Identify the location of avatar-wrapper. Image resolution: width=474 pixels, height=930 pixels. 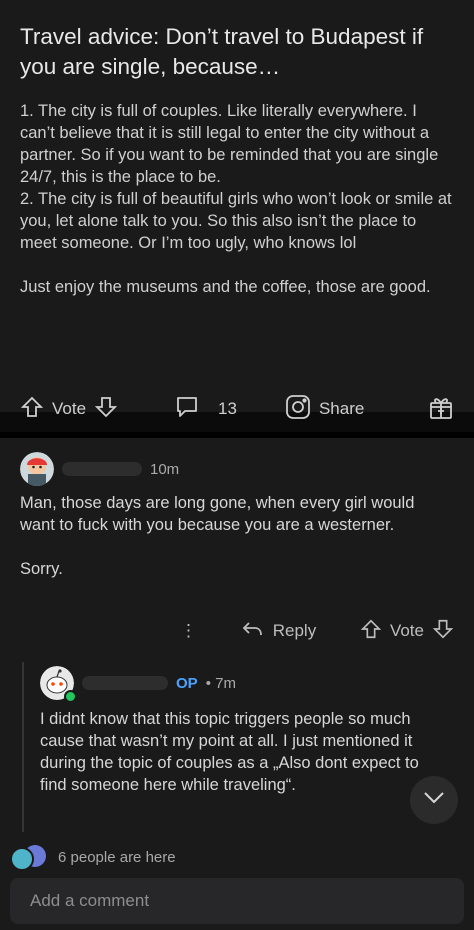
(58, 684).